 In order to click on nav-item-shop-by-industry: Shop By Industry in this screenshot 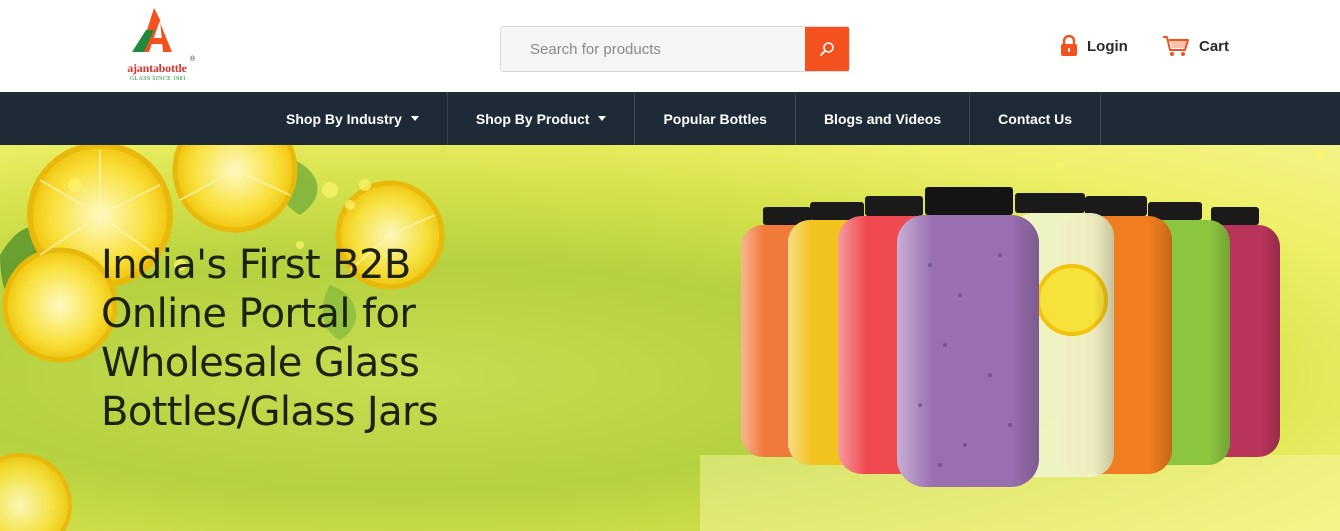, I will do `click(353, 118)`.